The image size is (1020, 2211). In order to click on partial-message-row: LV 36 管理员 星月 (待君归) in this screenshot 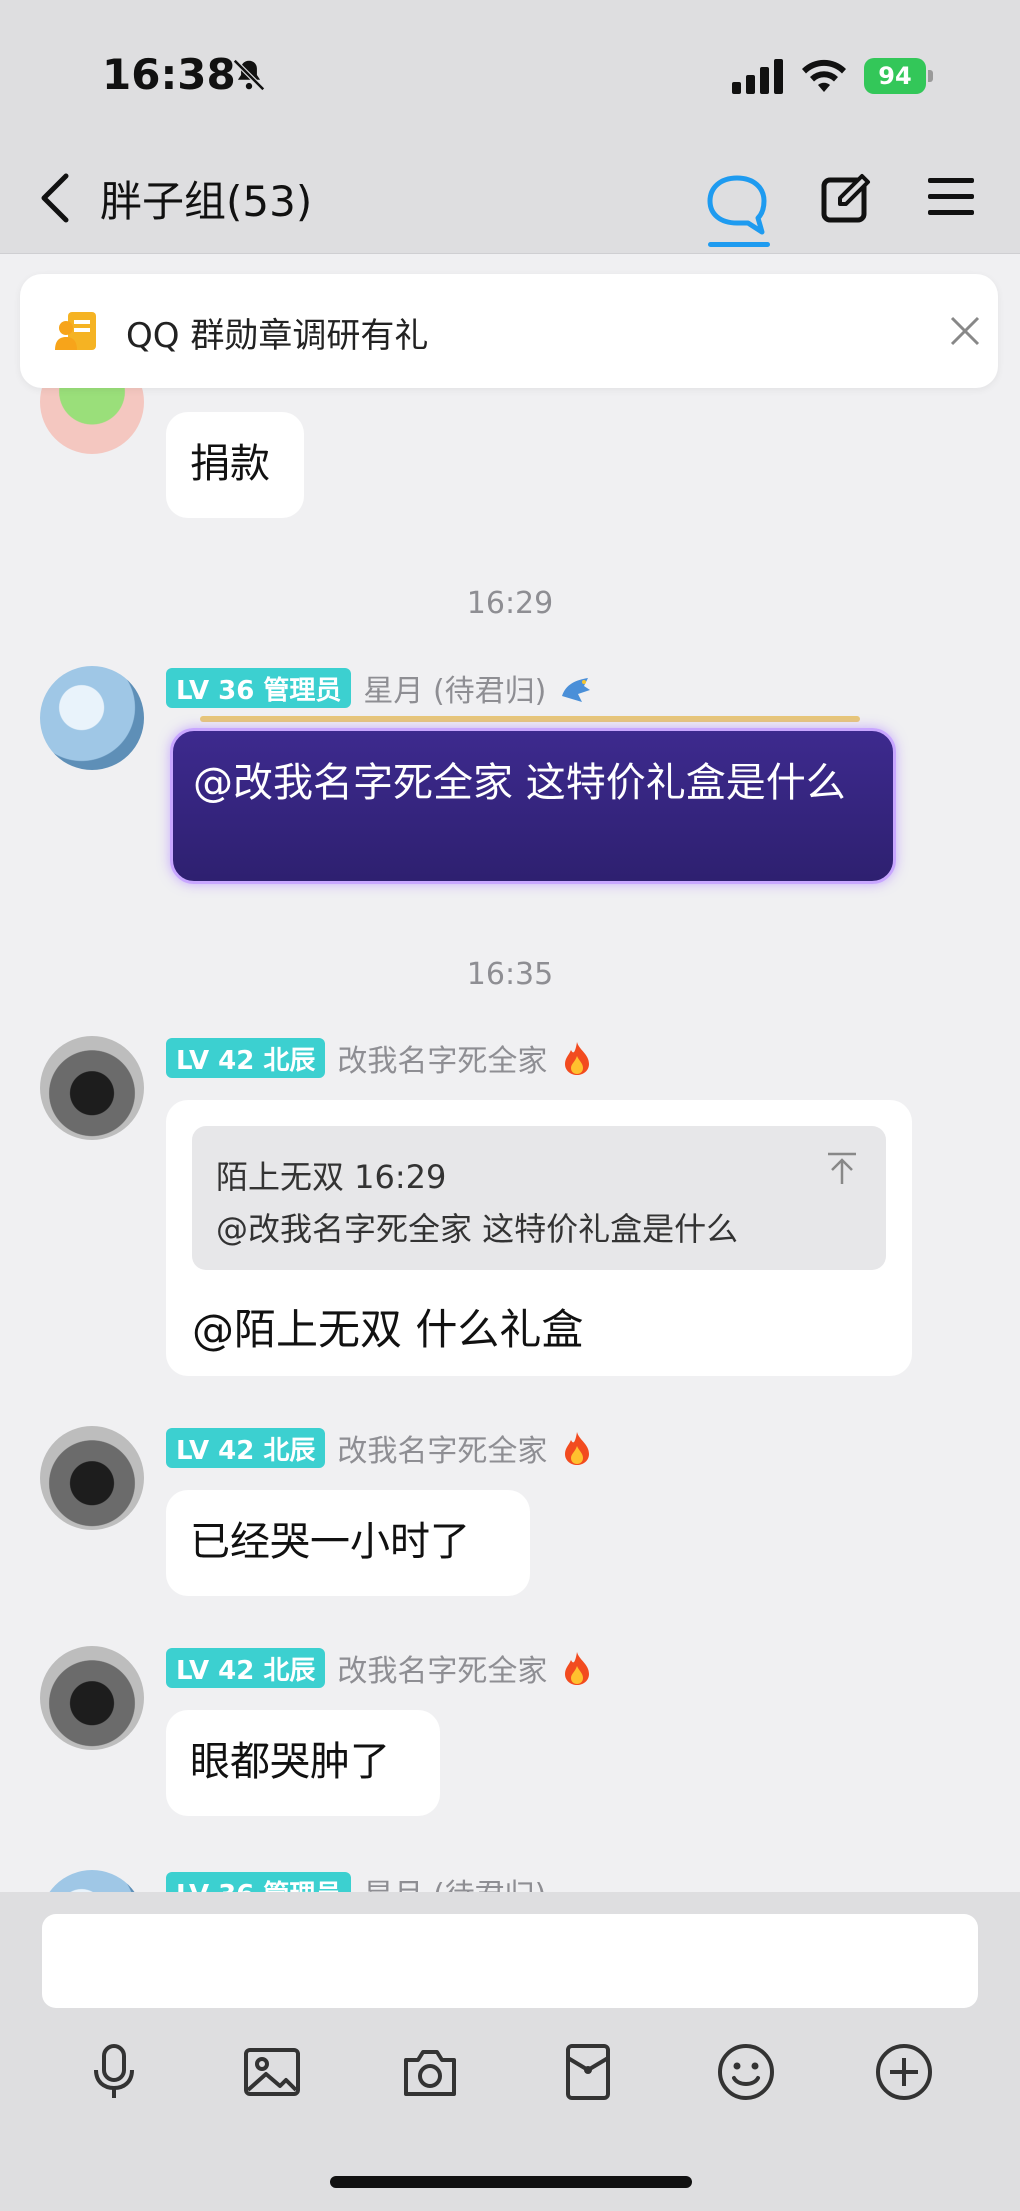, I will do `click(510, 1876)`.